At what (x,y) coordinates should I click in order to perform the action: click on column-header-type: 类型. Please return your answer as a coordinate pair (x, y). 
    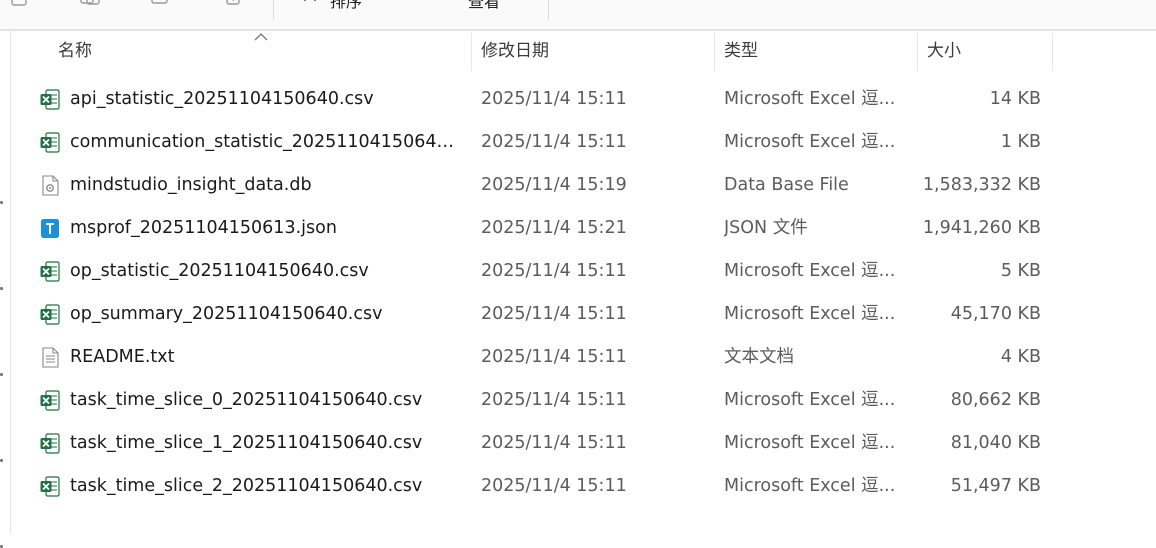
    Looking at the image, I should click on (741, 51).